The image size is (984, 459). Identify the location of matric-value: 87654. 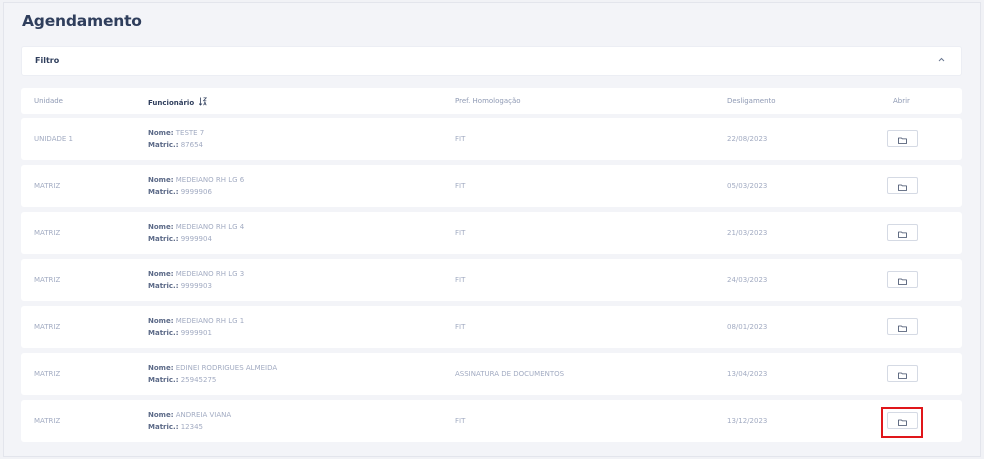
(190, 145).